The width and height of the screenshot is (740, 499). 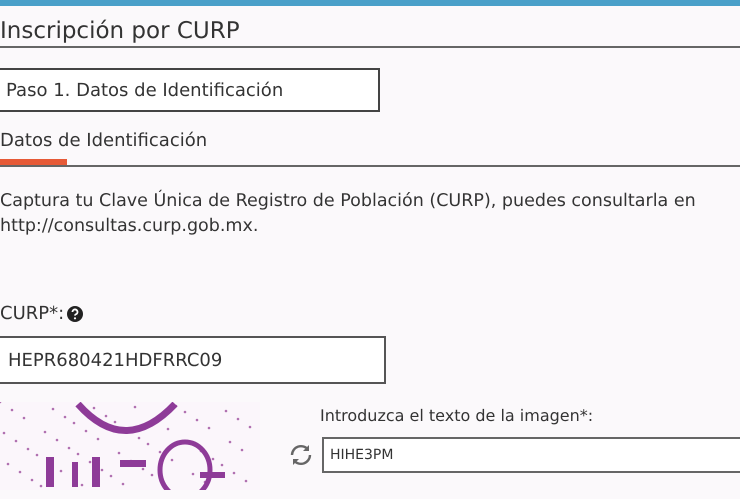 I want to click on tab: Datos de Identificación, so click(x=104, y=147).